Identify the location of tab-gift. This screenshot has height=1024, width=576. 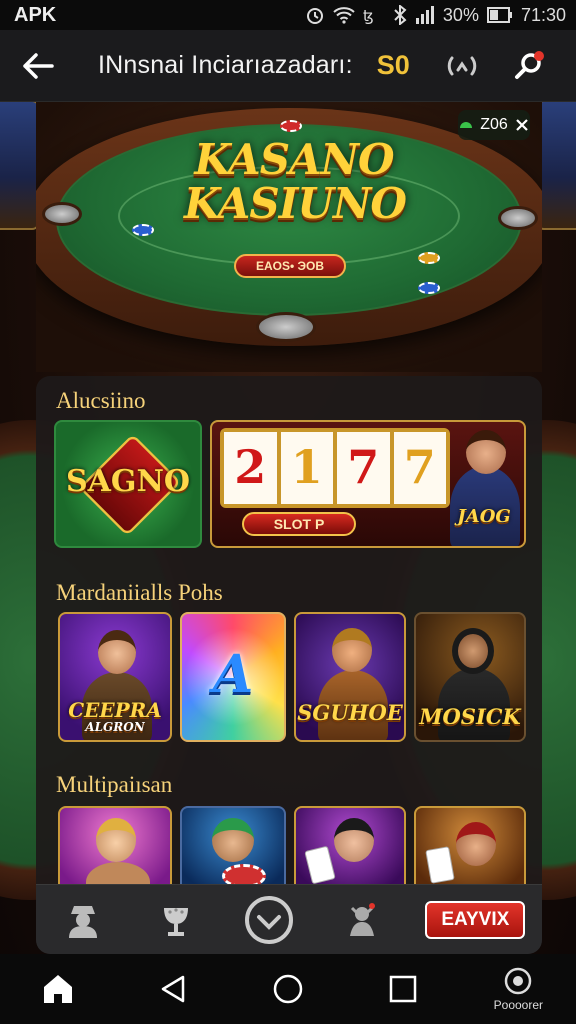
(362, 920).